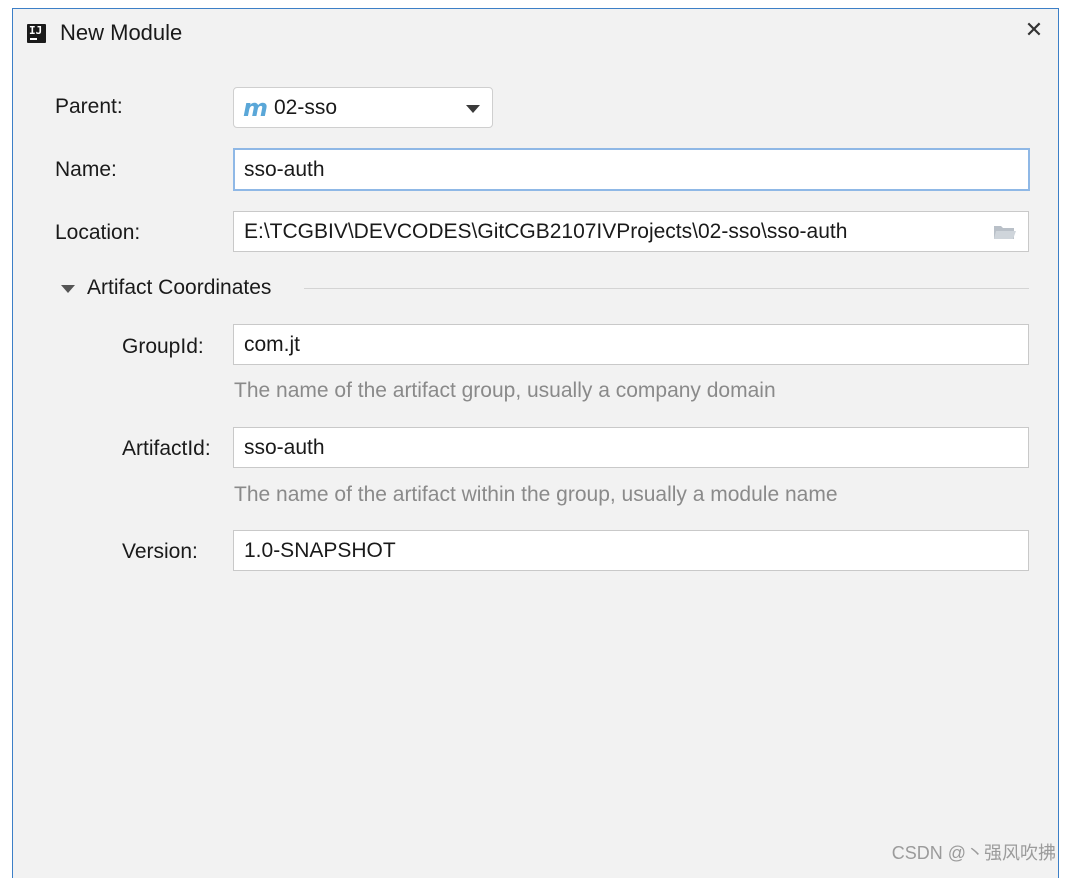 The width and height of the screenshot is (1070, 878). What do you see at coordinates (631, 550) in the screenshot?
I see `version-field: 1.0-SNAPSHOT` at bounding box center [631, 550].